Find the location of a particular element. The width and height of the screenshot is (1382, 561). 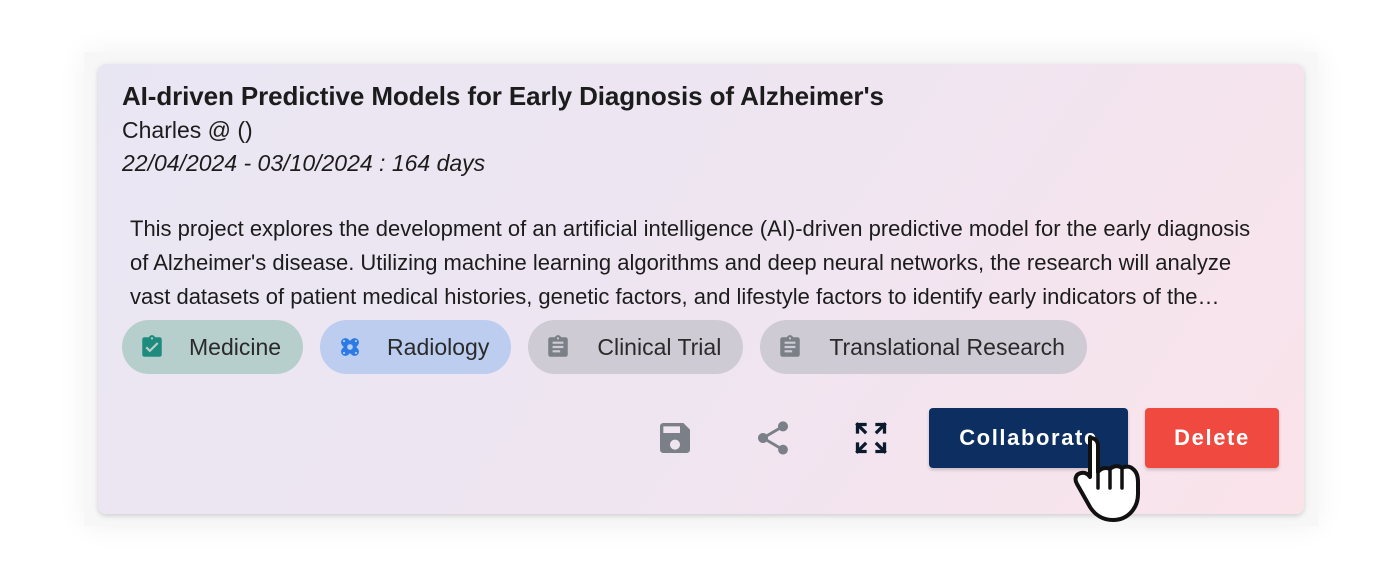

collaborate-button: Collaborate is located at coordinates (1028, 438).